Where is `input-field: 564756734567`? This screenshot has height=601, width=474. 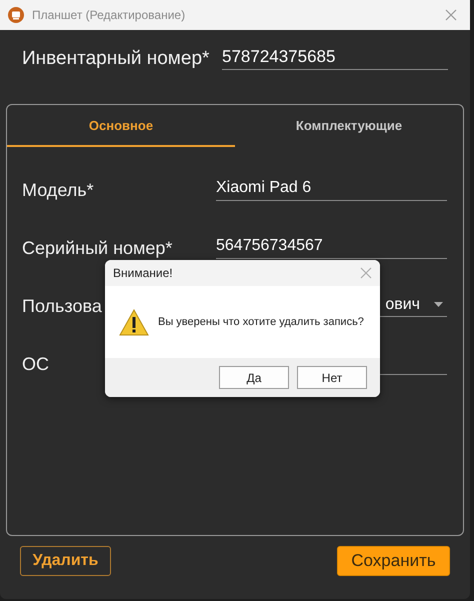 input-field: 564756734567 is located at coordinates (331, 247).